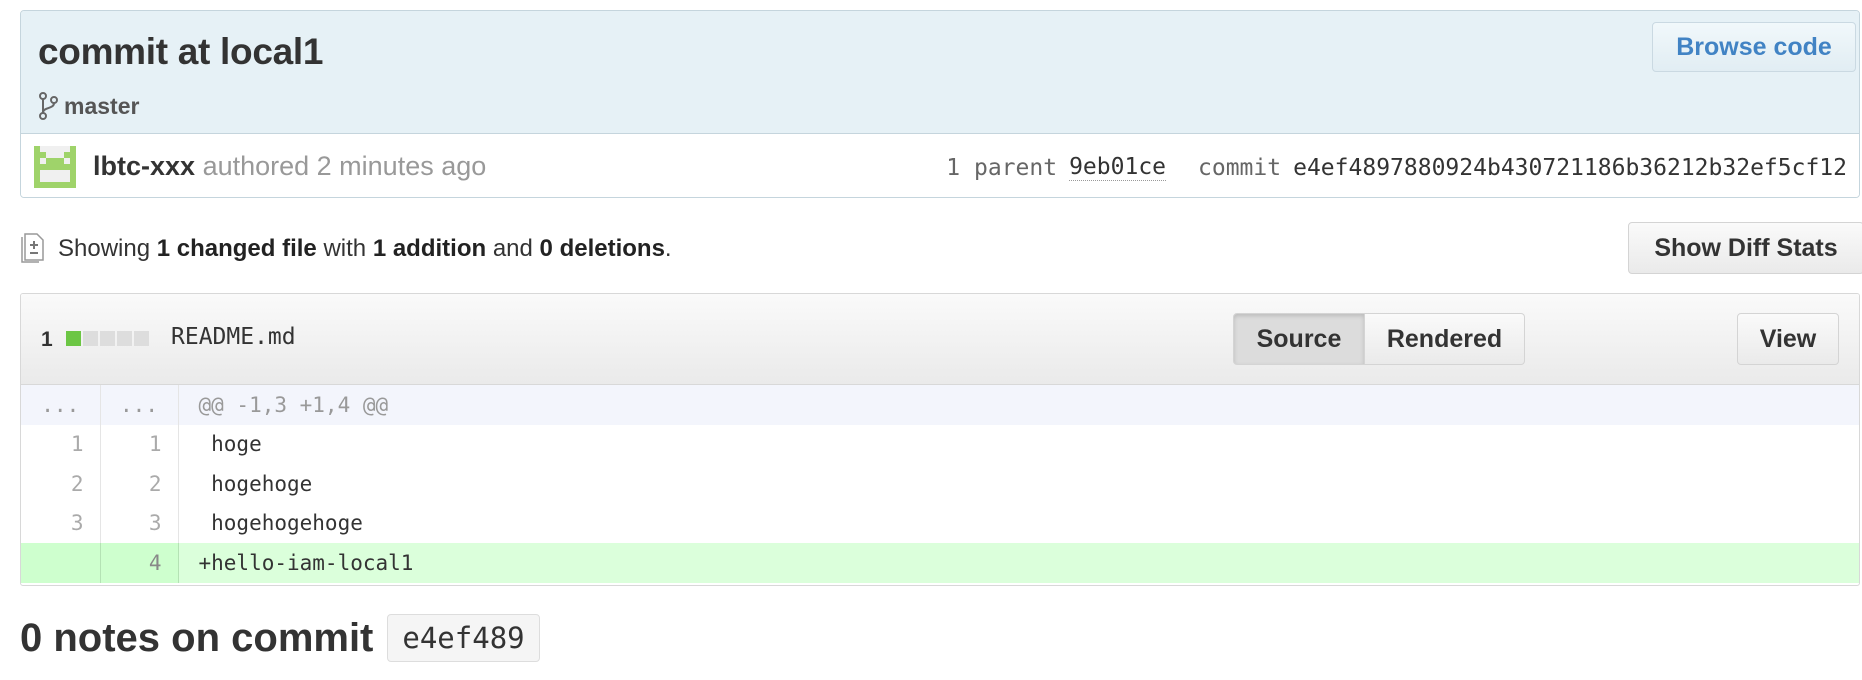  Describe the element at coordinates (139, 444) in the screenshot. I see `new-line-number: 1` at that location.